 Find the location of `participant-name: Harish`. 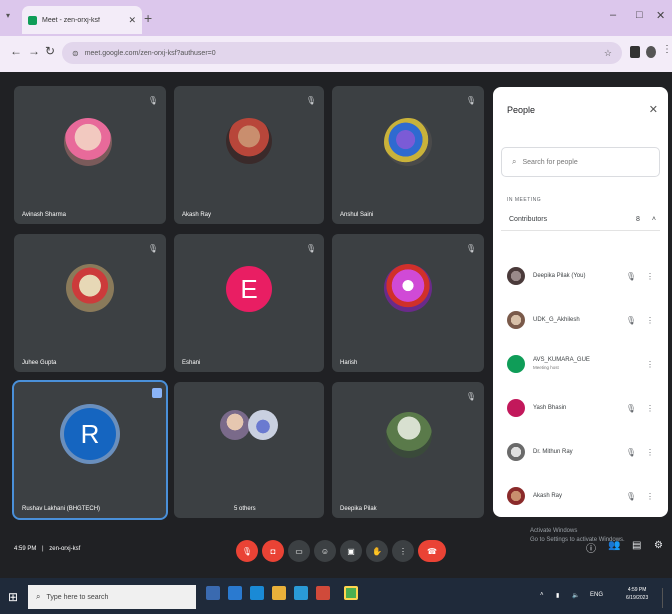

participant-name: Harish is located at coordinates (349, 363).